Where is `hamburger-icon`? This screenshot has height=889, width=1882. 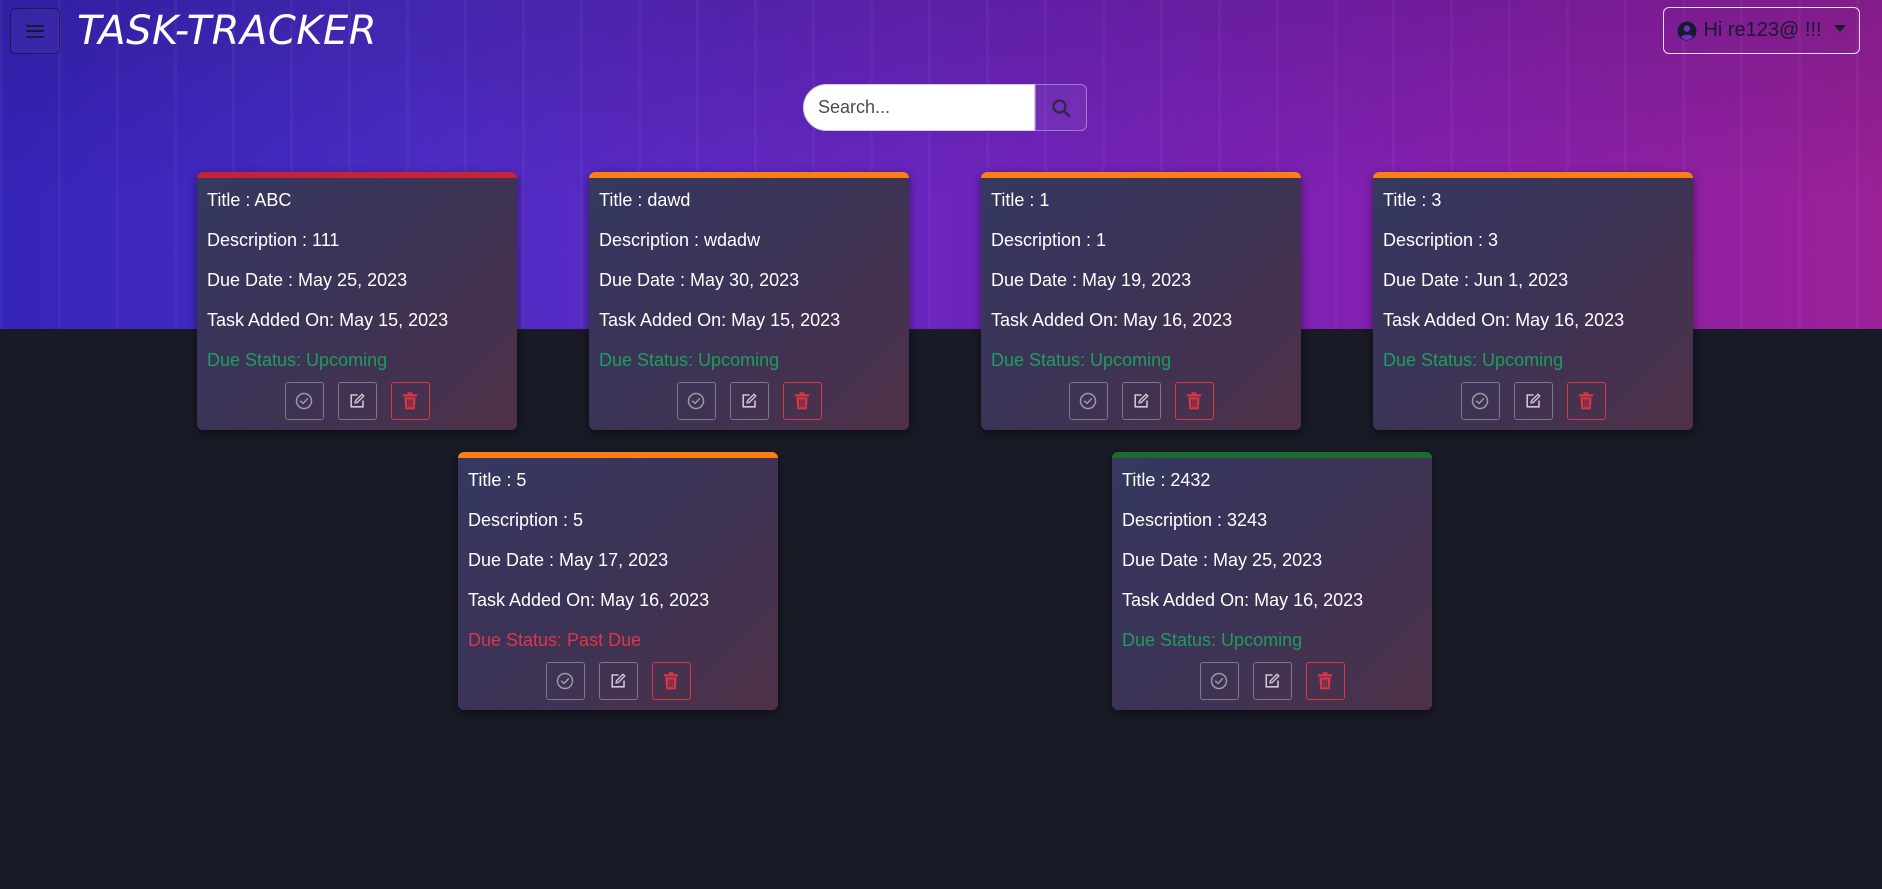 hamburger-icon is located at coordinates (35, 31).